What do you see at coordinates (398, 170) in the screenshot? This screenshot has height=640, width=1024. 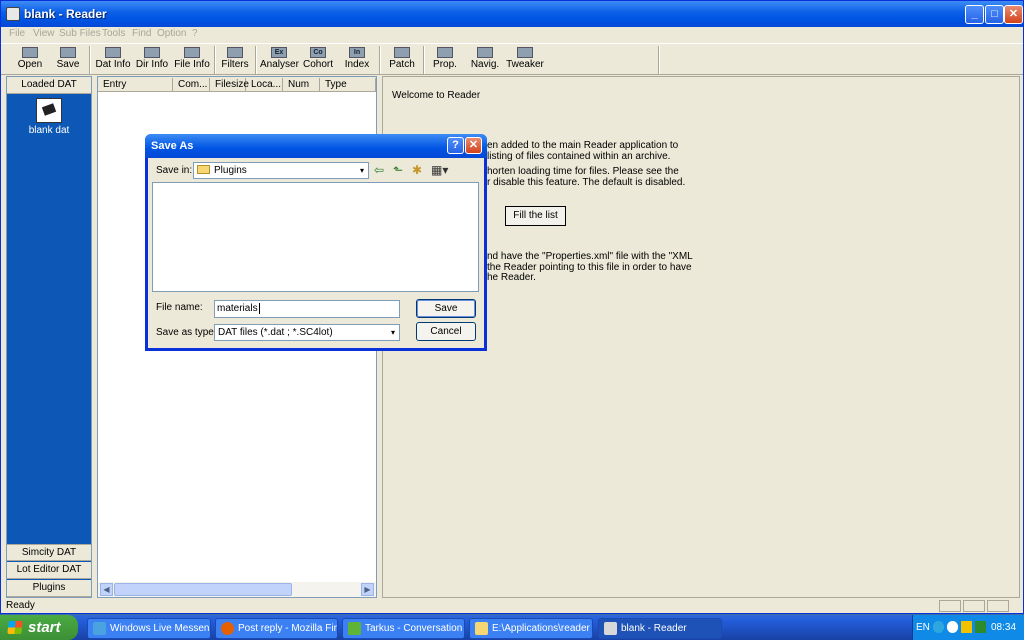 I see `up-folder-icon: ⬑` at bounding box center [398, 170].